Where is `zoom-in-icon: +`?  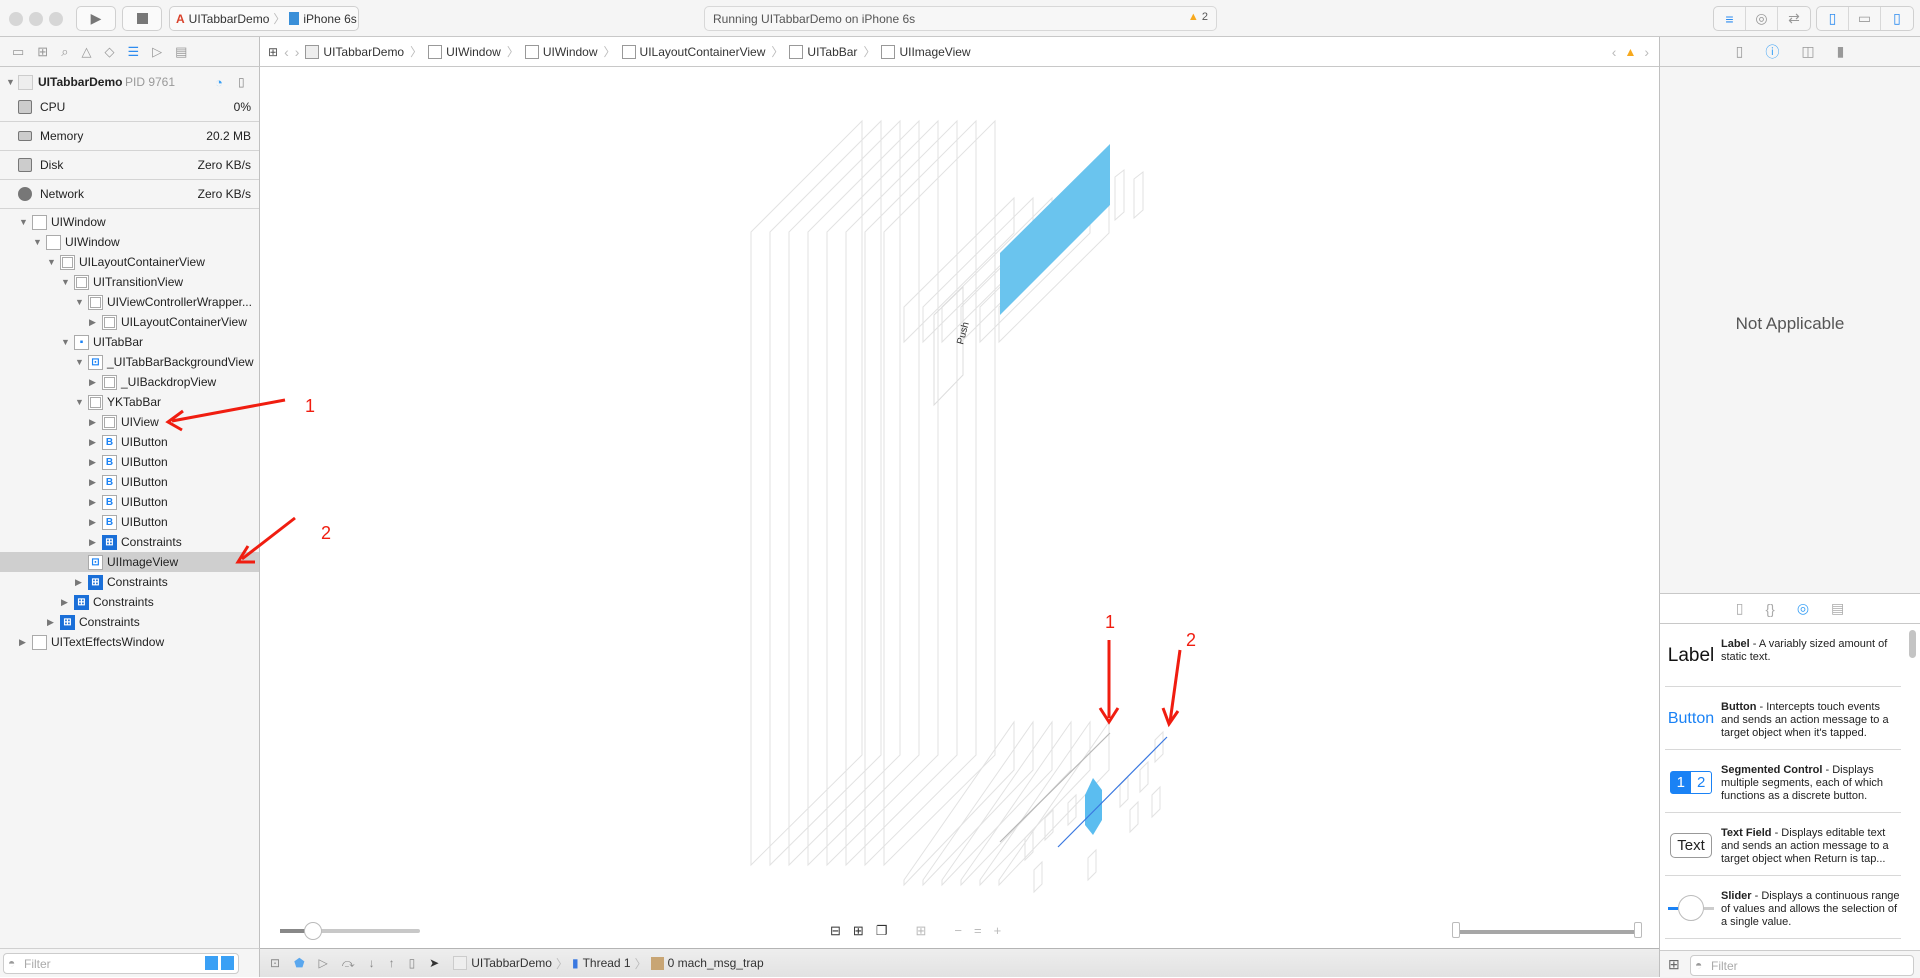
zoom-in-icon: + is located at coordinates (998, 931).